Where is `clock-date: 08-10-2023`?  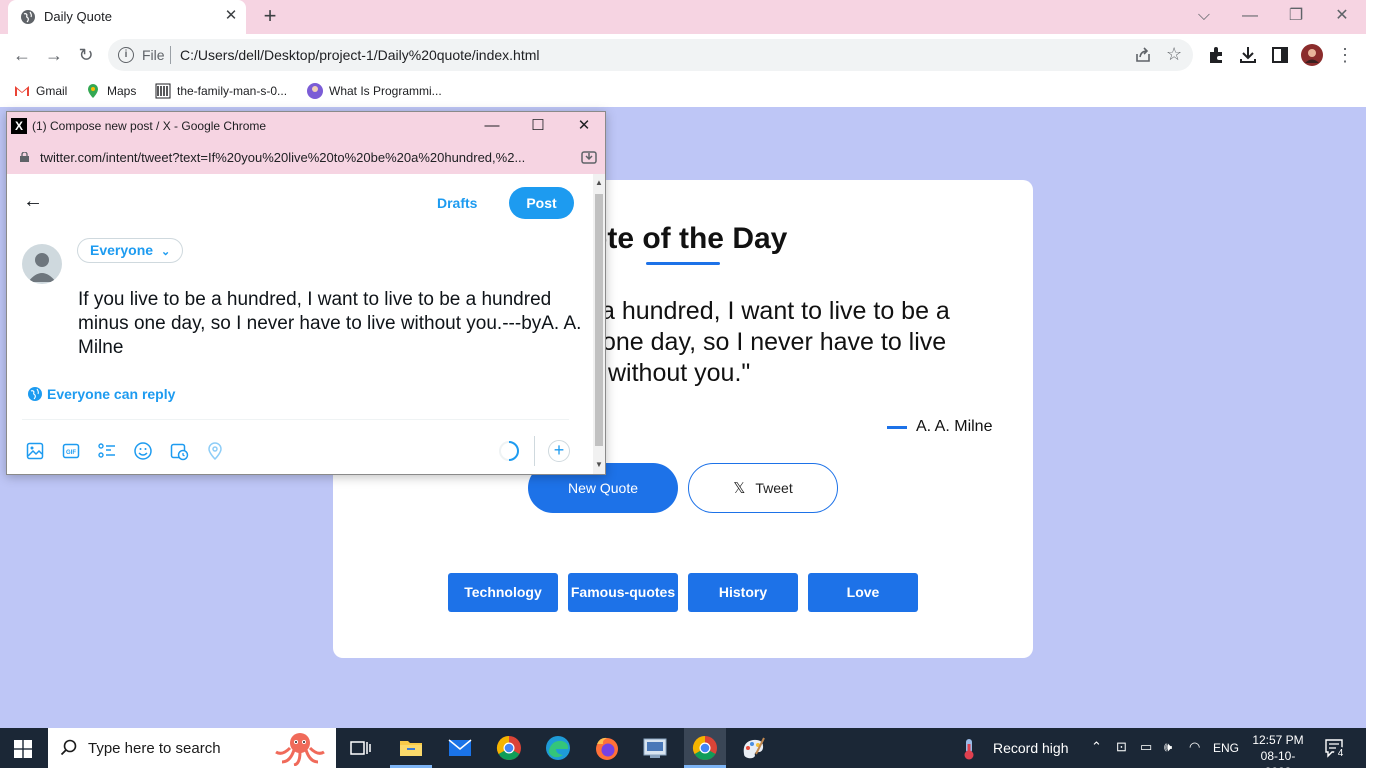 clock-date: 08-10-2023 is located at coordinates (1278, 758).